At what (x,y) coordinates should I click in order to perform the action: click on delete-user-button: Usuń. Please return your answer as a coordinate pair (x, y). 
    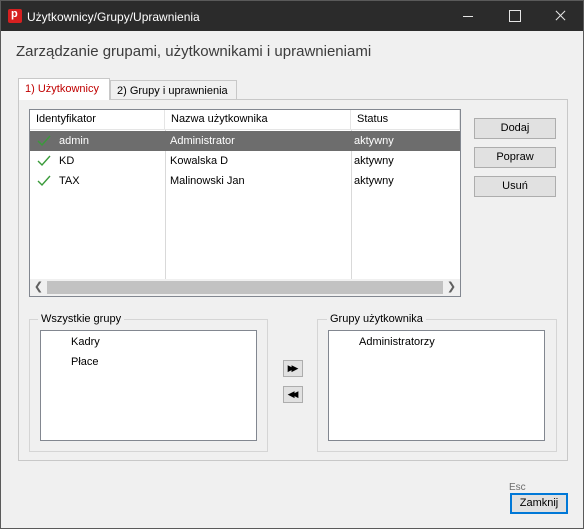
    Looking at the image, I should click on (515, 186).